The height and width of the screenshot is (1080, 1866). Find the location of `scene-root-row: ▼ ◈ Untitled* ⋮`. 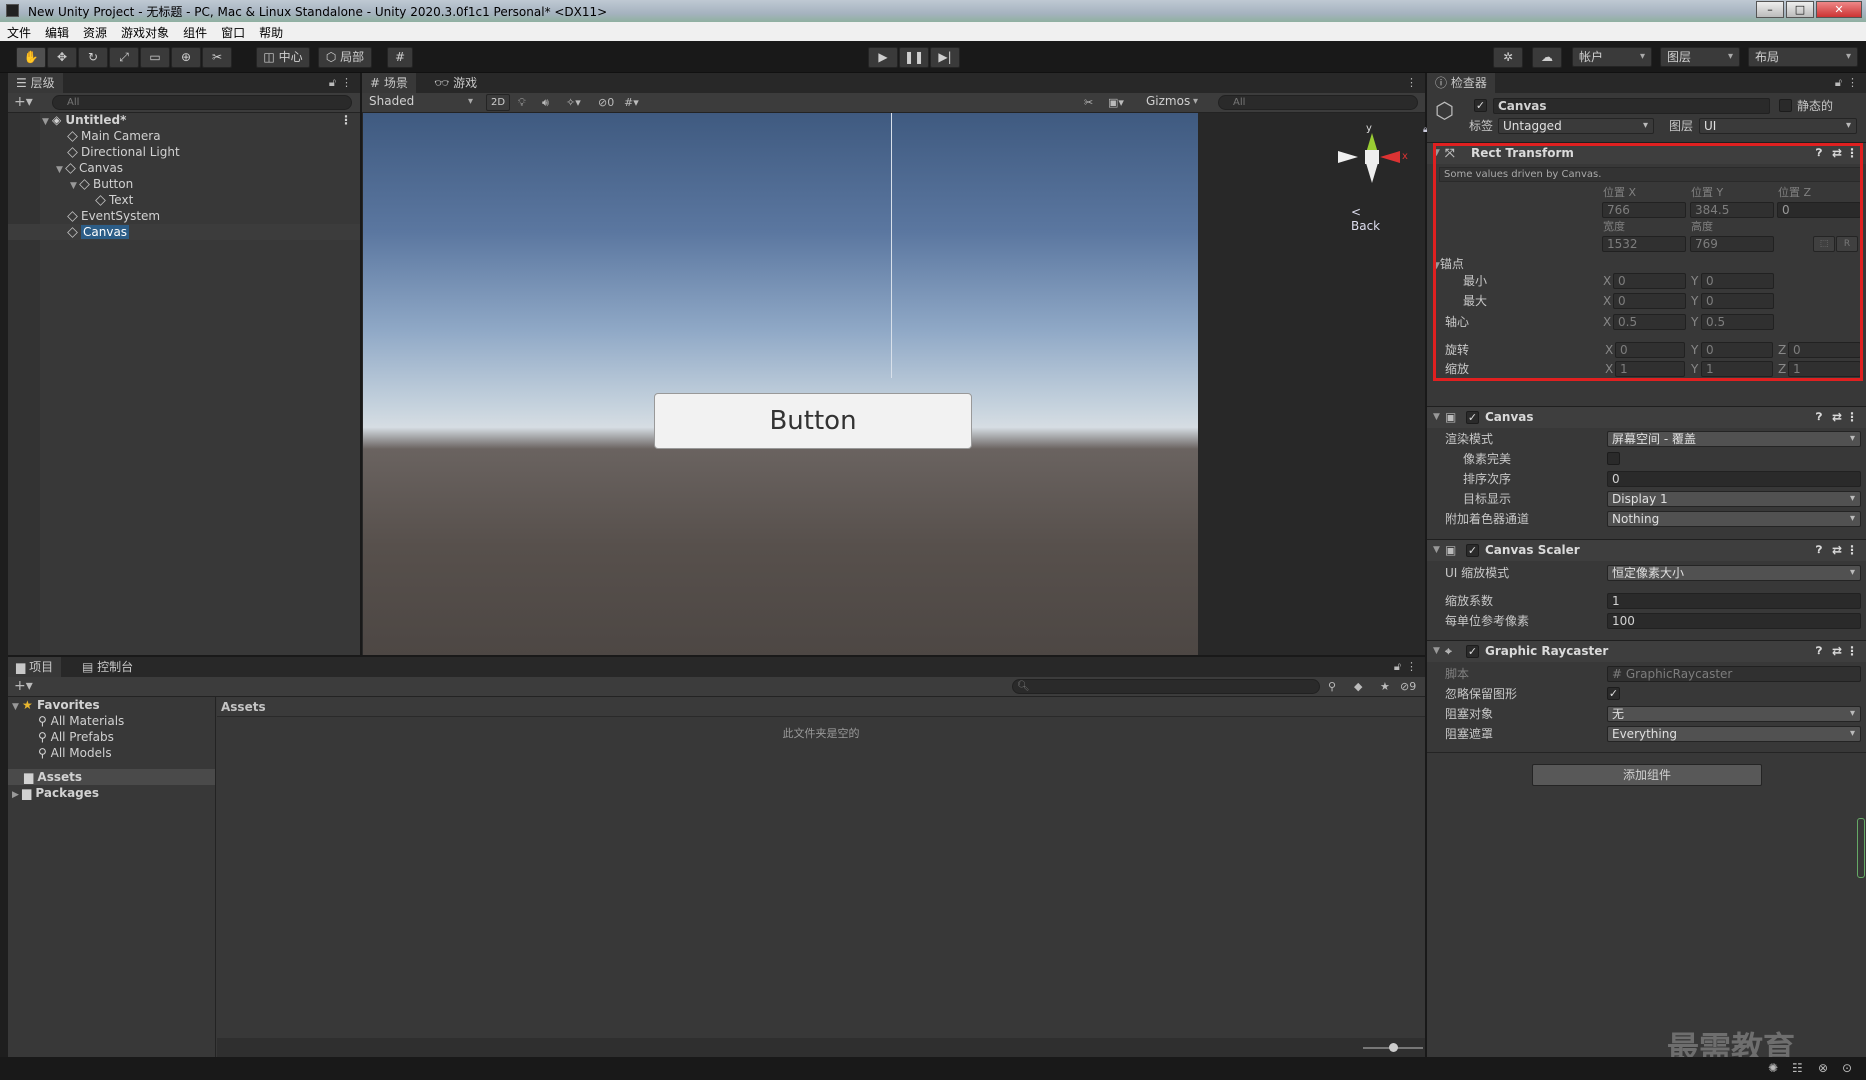

scene-root-row: ▼ ◈ Untitled* ⋮ is located at coordinates (184, 120).